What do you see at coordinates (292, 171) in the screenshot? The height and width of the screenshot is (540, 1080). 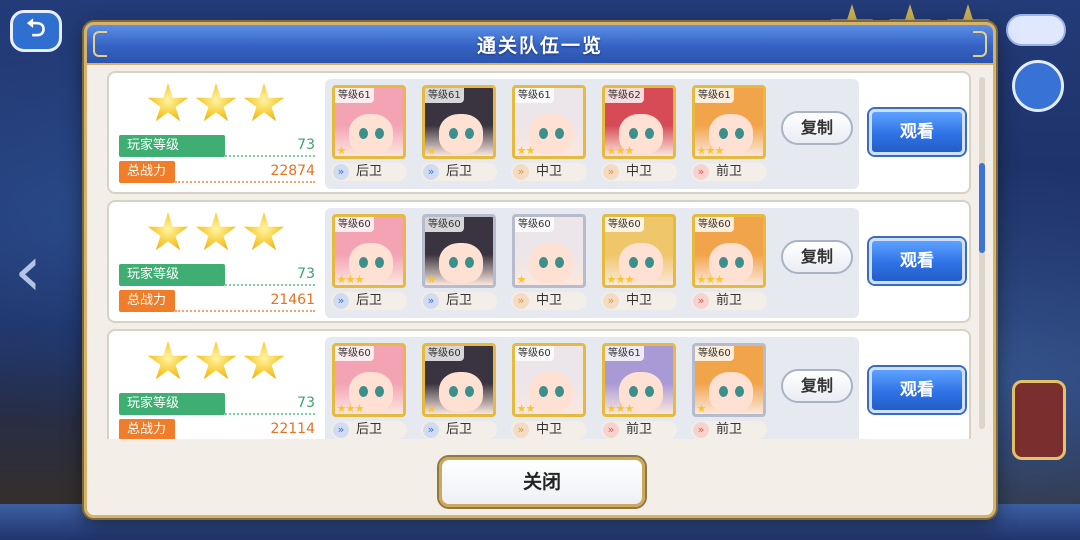 I see `stat-value: 22874` at bounding box center [292, 171].